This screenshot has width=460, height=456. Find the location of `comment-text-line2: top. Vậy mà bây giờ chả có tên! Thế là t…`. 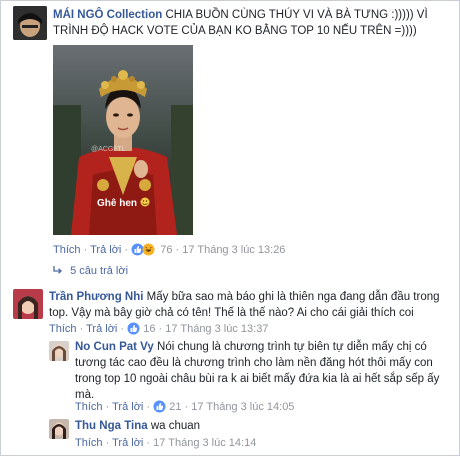

comment-text-line2: top. Vậy mà bây giờ chả có tên! Thế là t… is located at coordinates (231, 313).